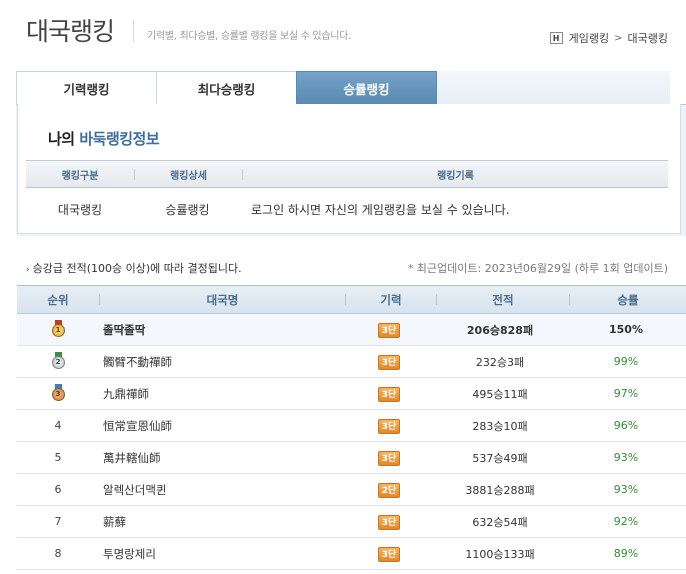  What do you see at coordinates (626, 329) in the screenshot?
I see `win-rate-cell: 150%` at bounding box center [626, 329].